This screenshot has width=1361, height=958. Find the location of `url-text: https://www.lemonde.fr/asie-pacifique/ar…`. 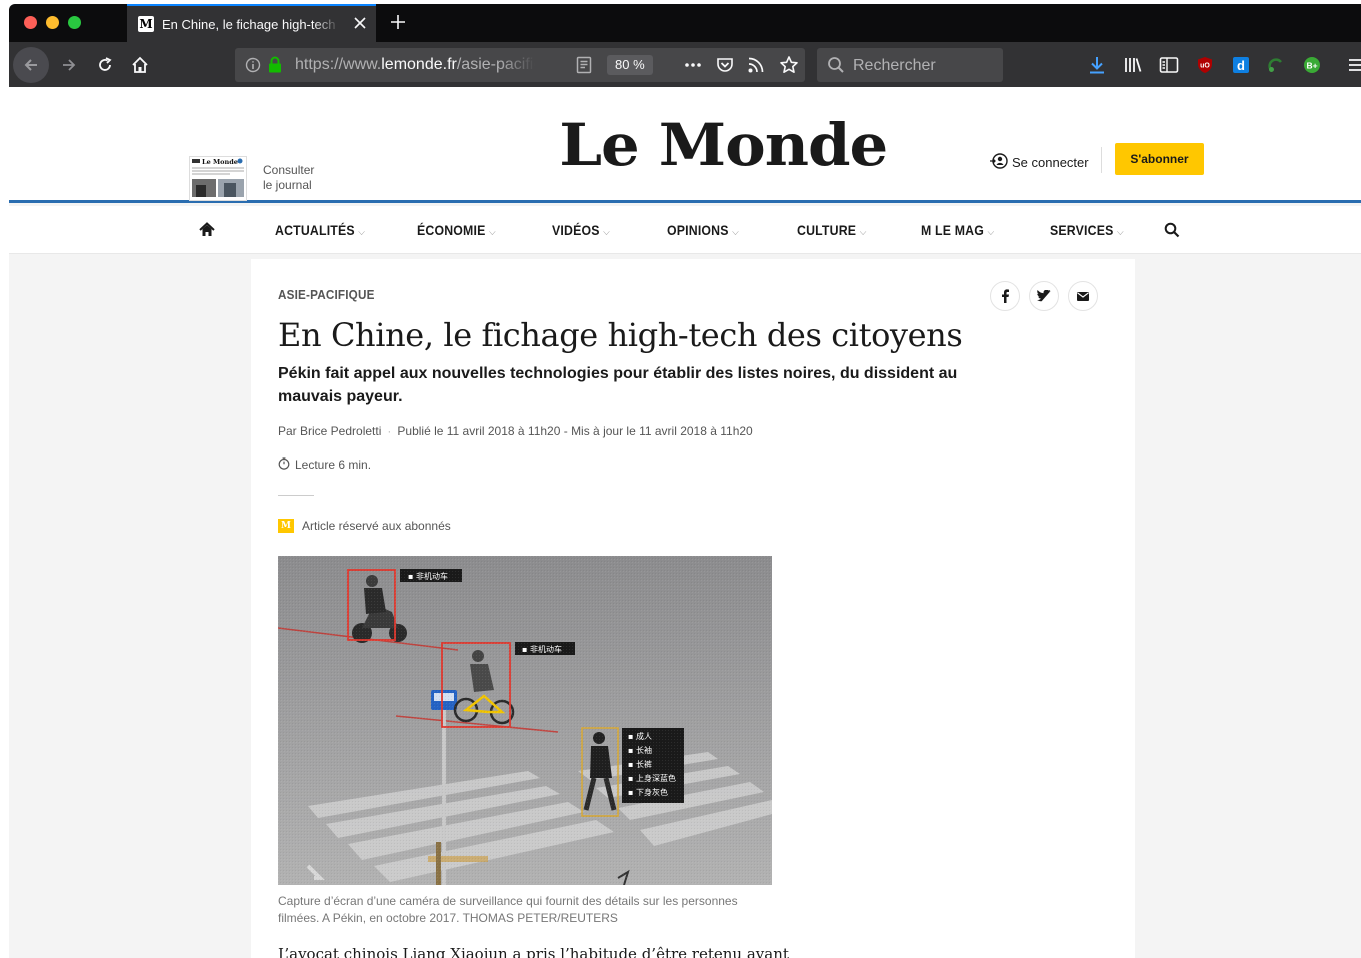

url-text: https://www.lemonde.fr/asie-pacifique/ar… is located at coordinates (415, 65).